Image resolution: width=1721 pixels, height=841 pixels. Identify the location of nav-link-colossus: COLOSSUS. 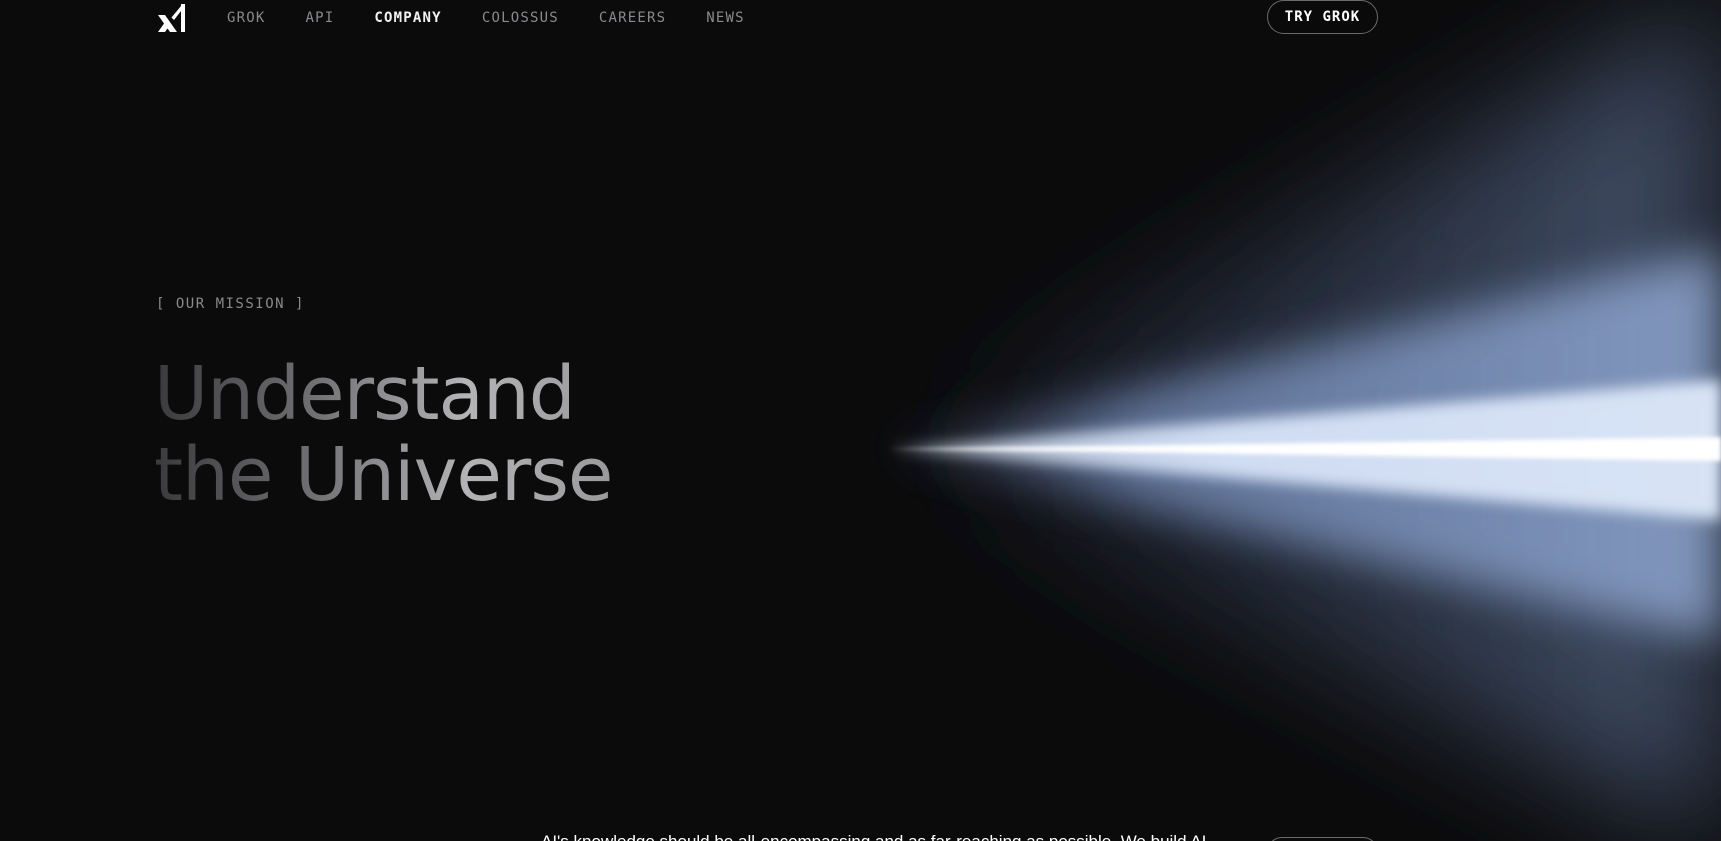
(520, 18).